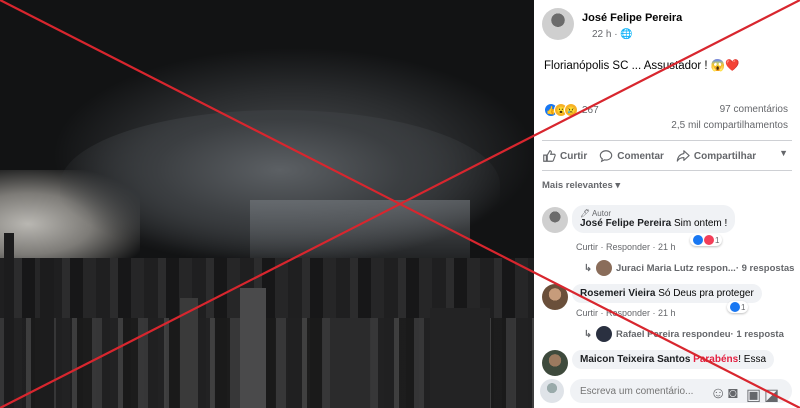 This screenshot has height=408, width=800. I want to click on comment-button: Comentar, so click(631, 156).